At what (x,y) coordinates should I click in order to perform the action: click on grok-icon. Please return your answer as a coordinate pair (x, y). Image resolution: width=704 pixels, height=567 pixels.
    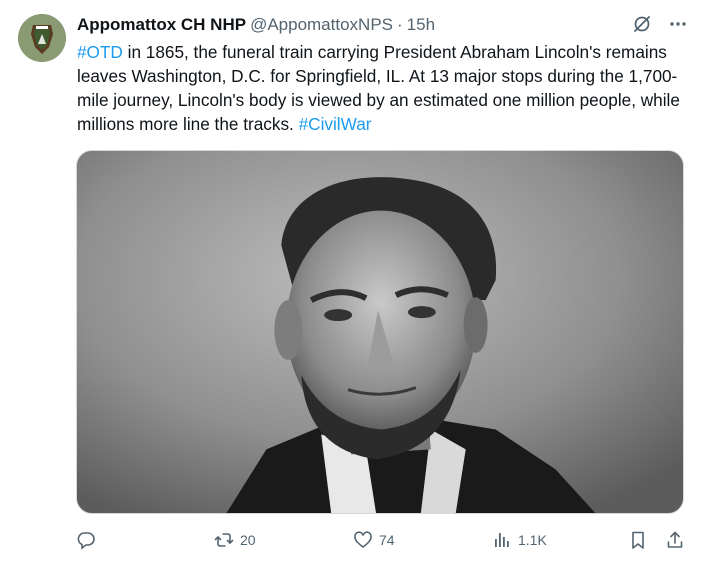
    Looking at the image, I should click on (642, 24).